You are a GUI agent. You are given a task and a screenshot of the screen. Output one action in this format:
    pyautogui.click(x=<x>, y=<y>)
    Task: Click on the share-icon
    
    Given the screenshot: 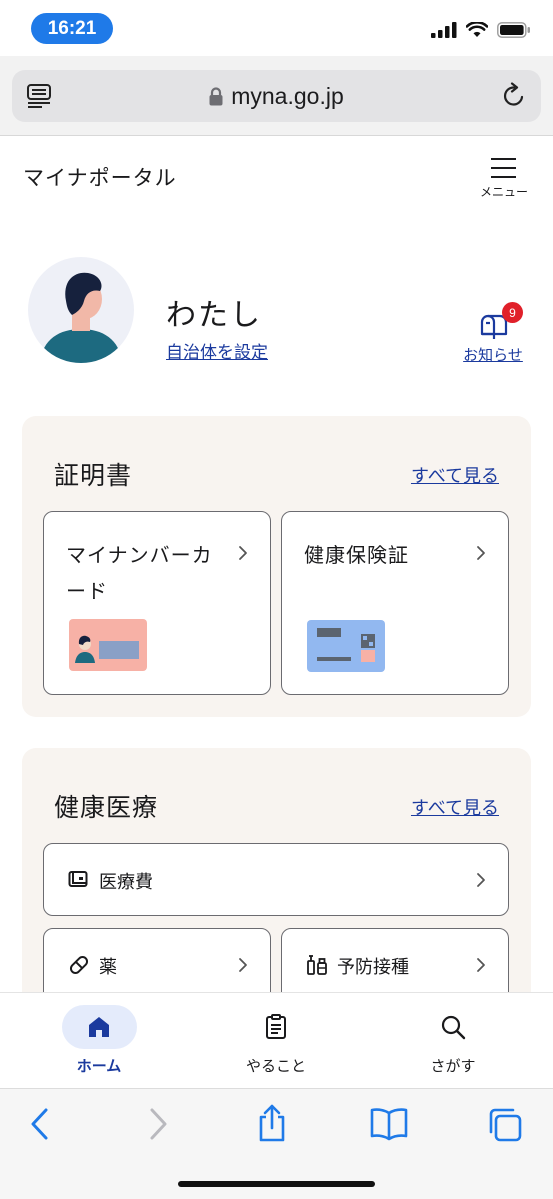 What is the action you would take?
    pyautogui.click(x=272, y=1123)
    